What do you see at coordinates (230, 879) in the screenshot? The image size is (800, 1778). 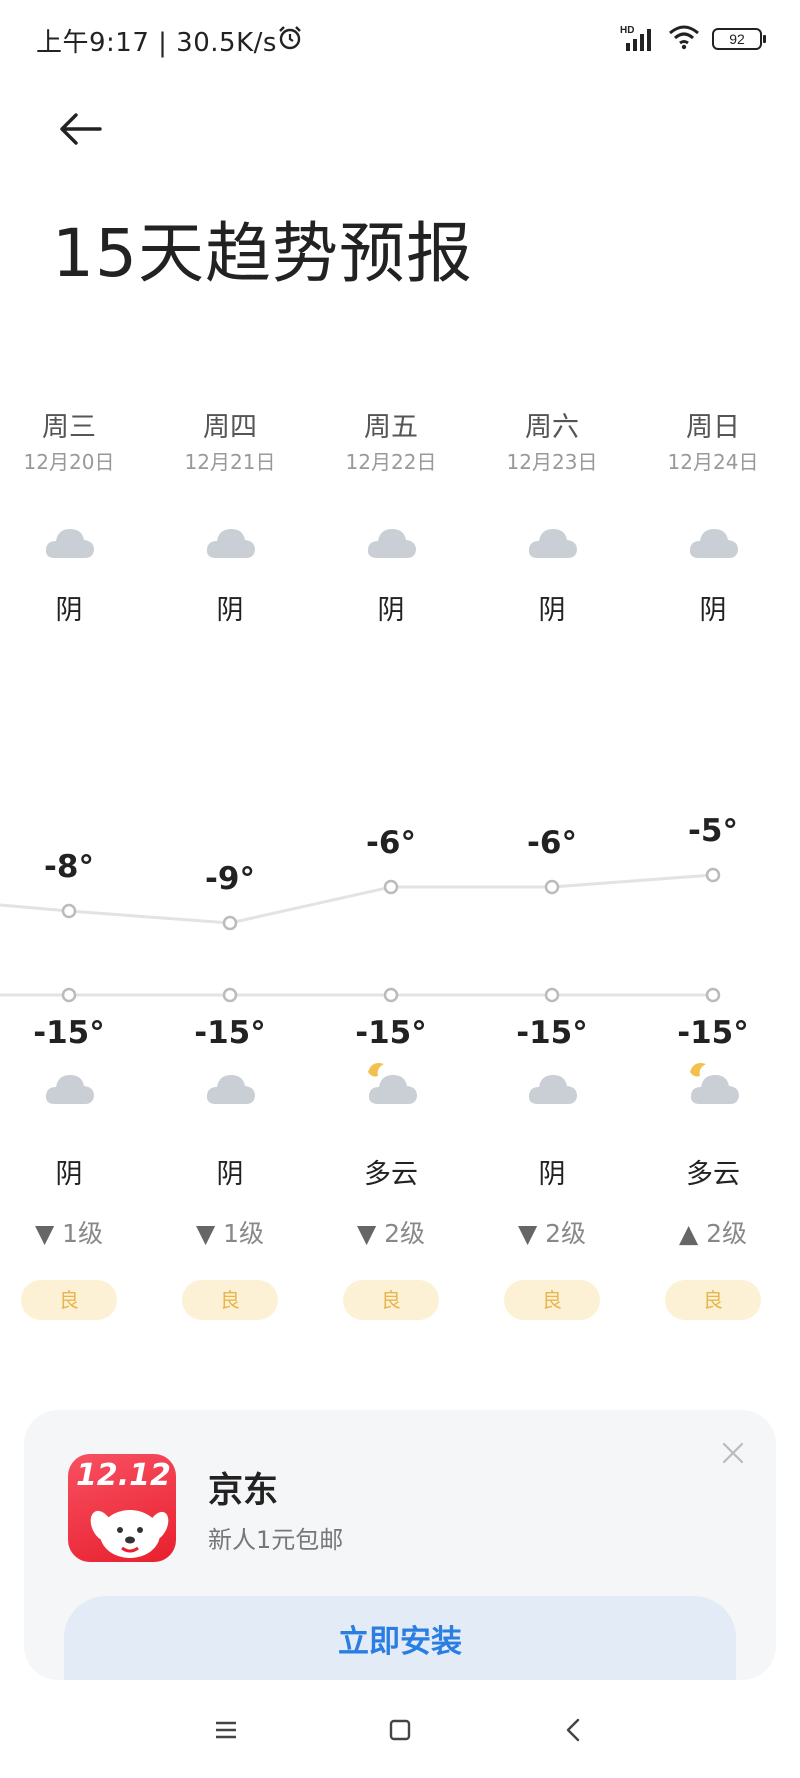 I see `high-temp-label: -9°` at bounding box center [230, 879].